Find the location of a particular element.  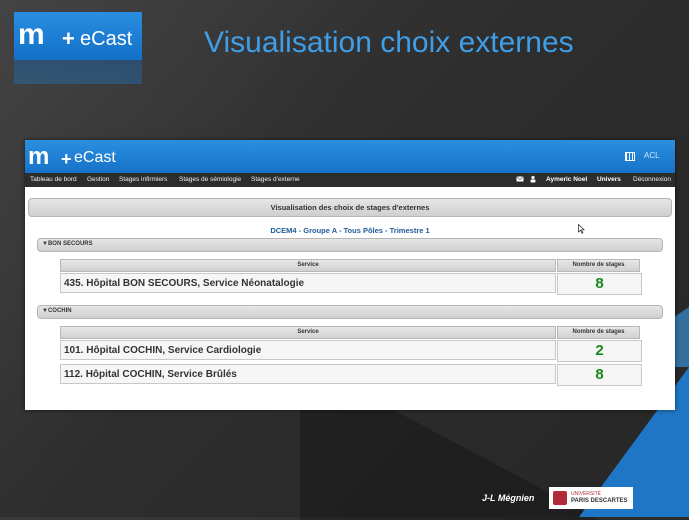

app-logo-text: eCast is located at coordinates (95, 157).